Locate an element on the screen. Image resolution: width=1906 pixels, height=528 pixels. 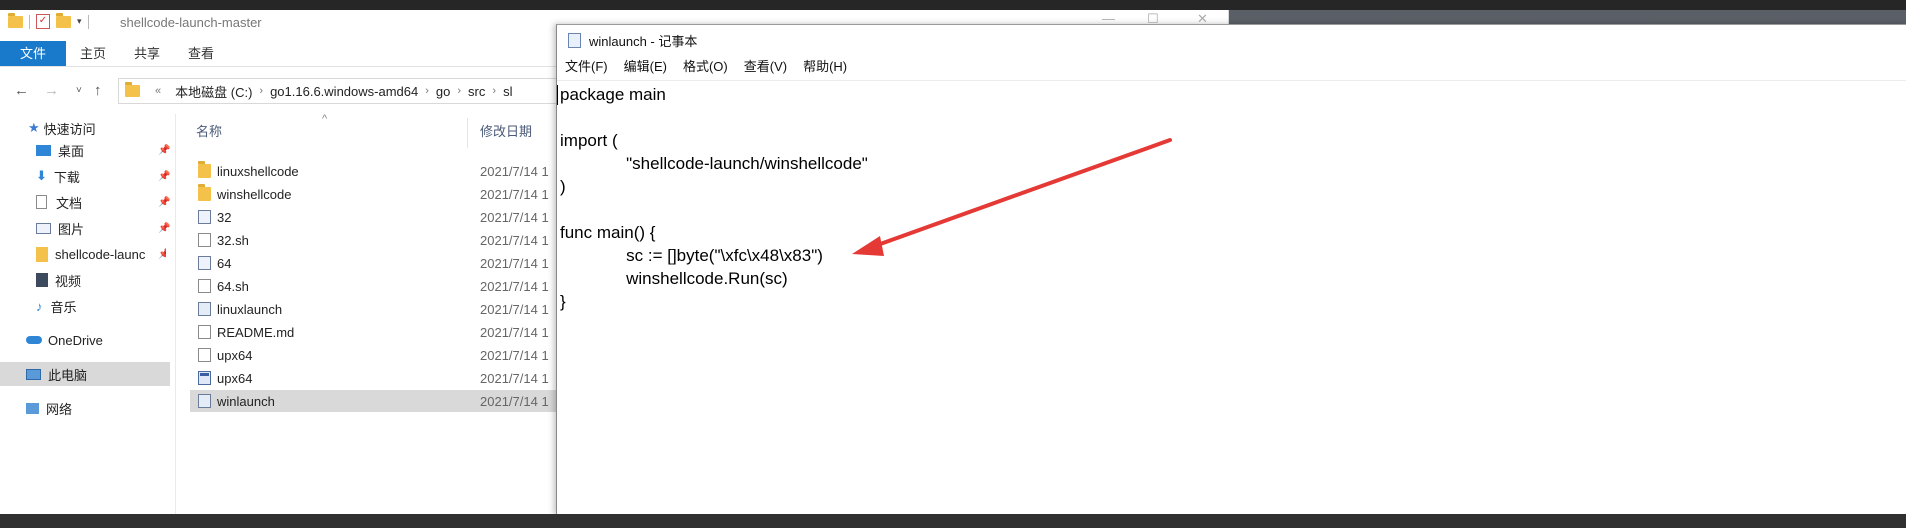
nav-item-music: ♪ 音乐 is located at coordinates (56, 306).